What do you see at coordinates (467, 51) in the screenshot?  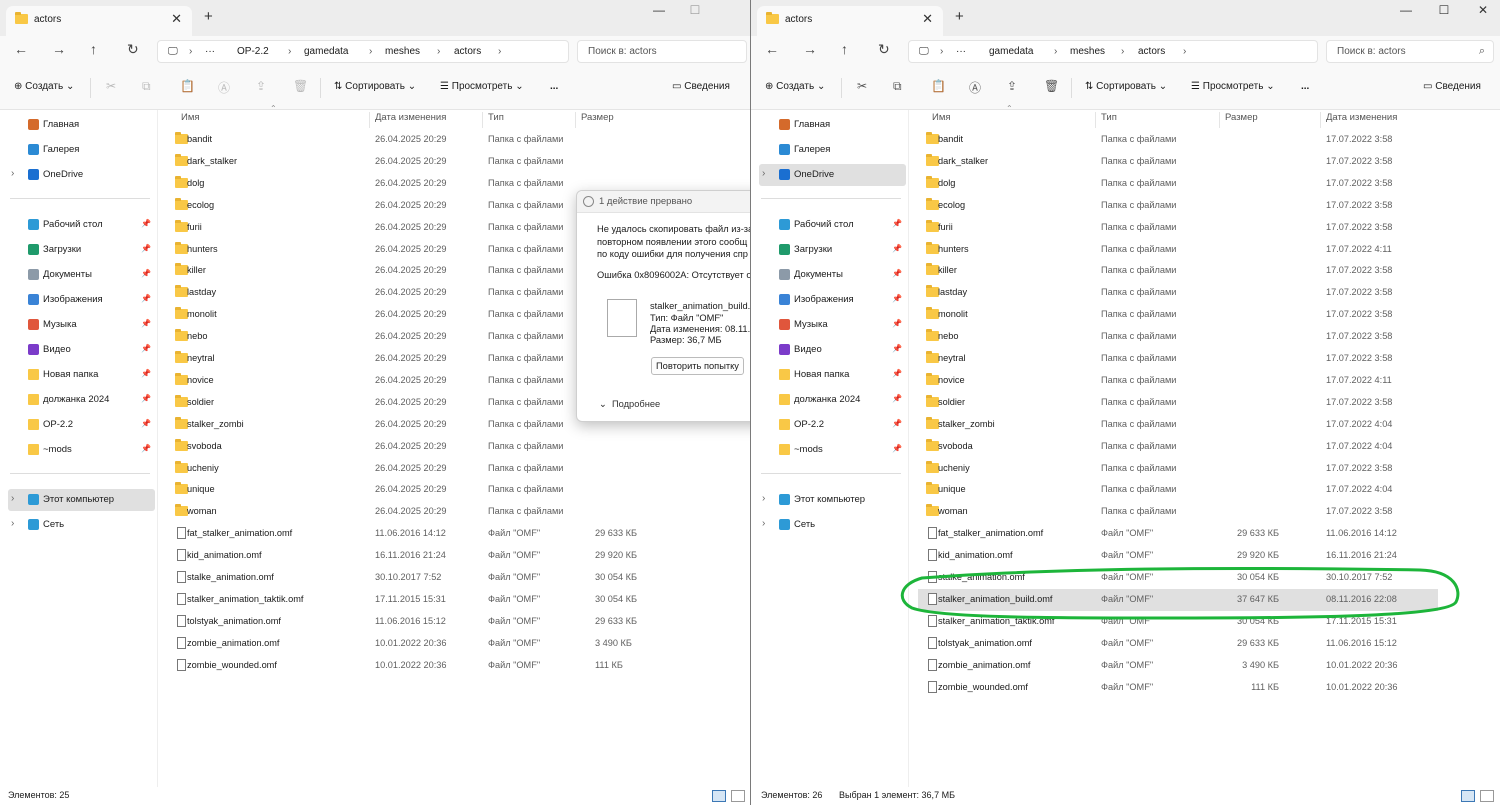 I see `breadcrumb-item: actors` at bounding box center [467, 51].